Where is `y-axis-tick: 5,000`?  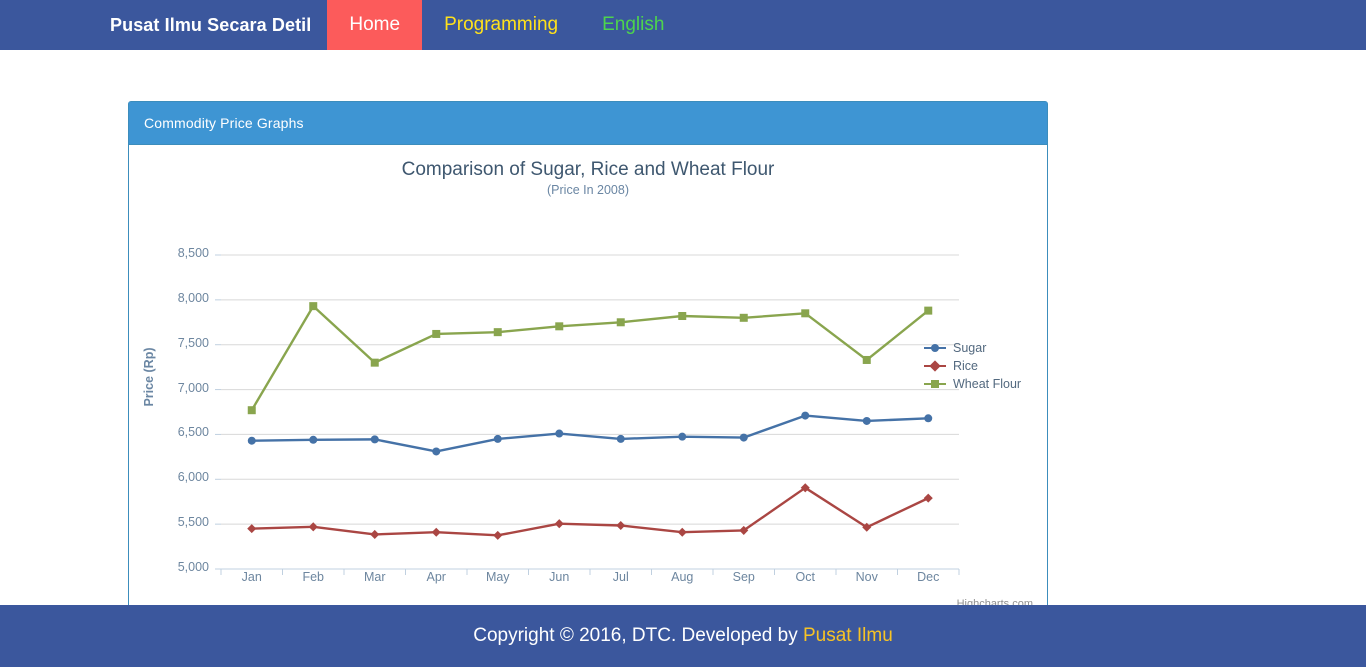 y-axis-tick: 5,000 is located at coordinates (193, 567).